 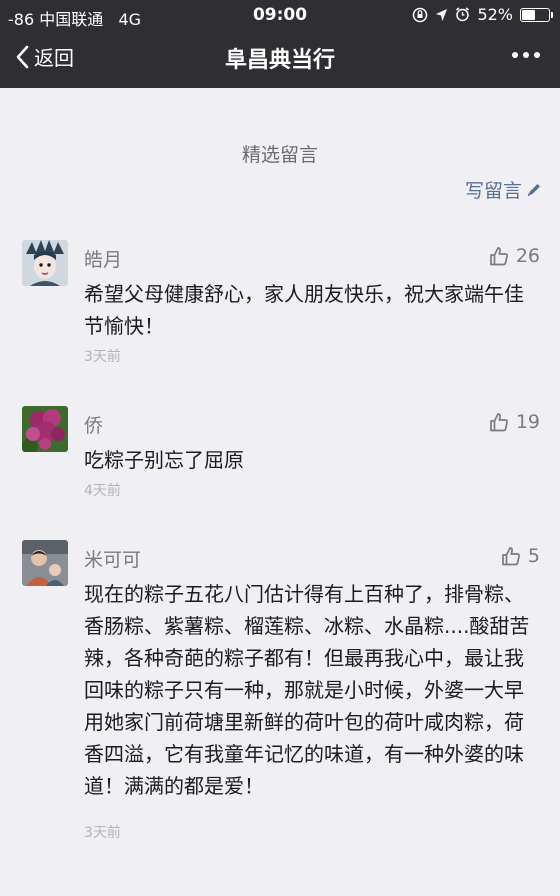 What do you see at coordinates (22, 56) in the screenshot?
I see `chevron-left-icon` at bounding box center [22, 56].